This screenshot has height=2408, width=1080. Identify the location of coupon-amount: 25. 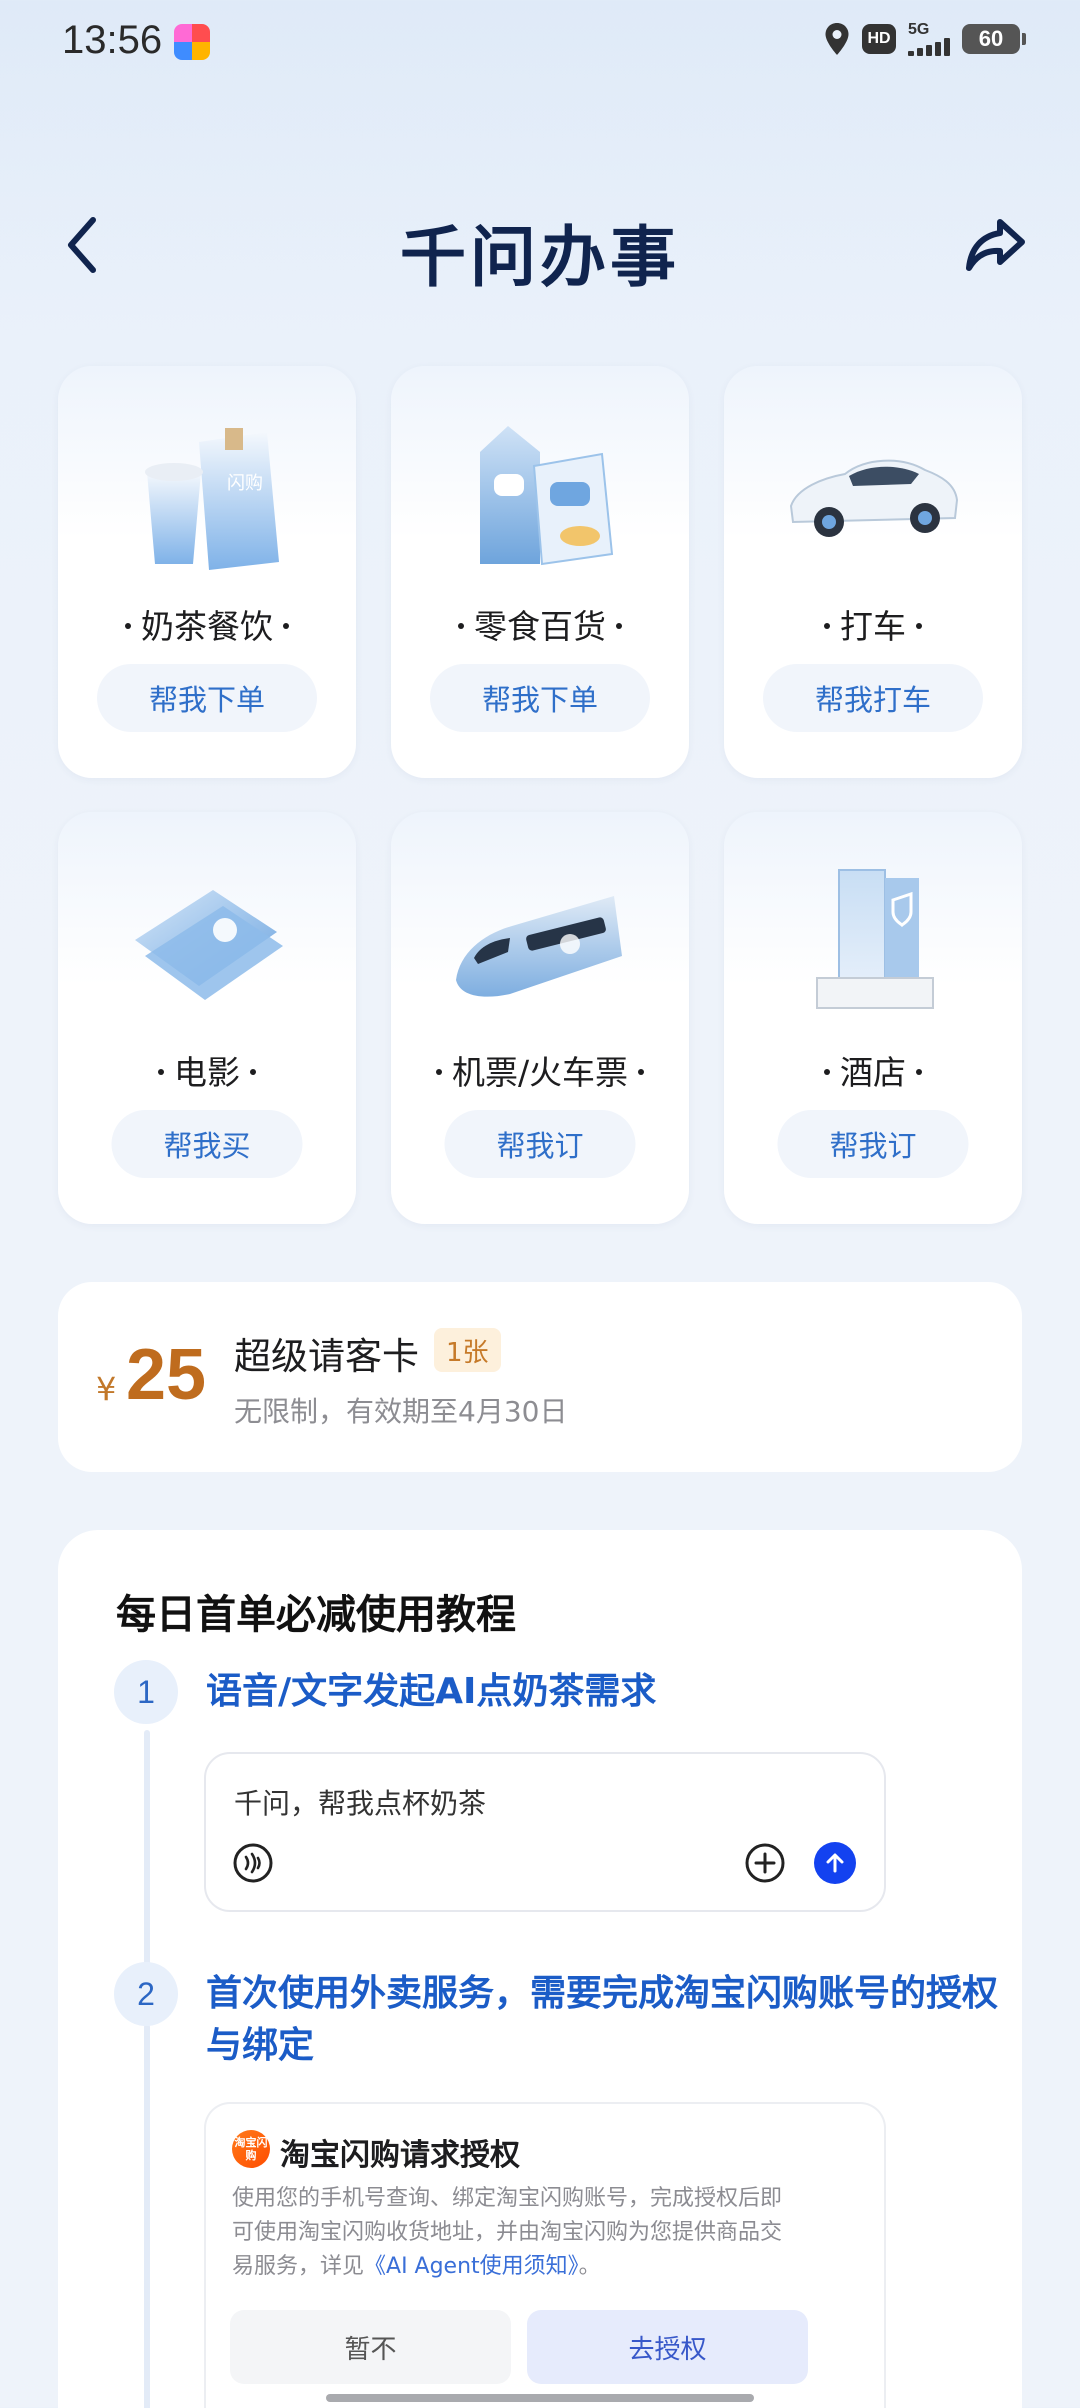
(166, 1375).